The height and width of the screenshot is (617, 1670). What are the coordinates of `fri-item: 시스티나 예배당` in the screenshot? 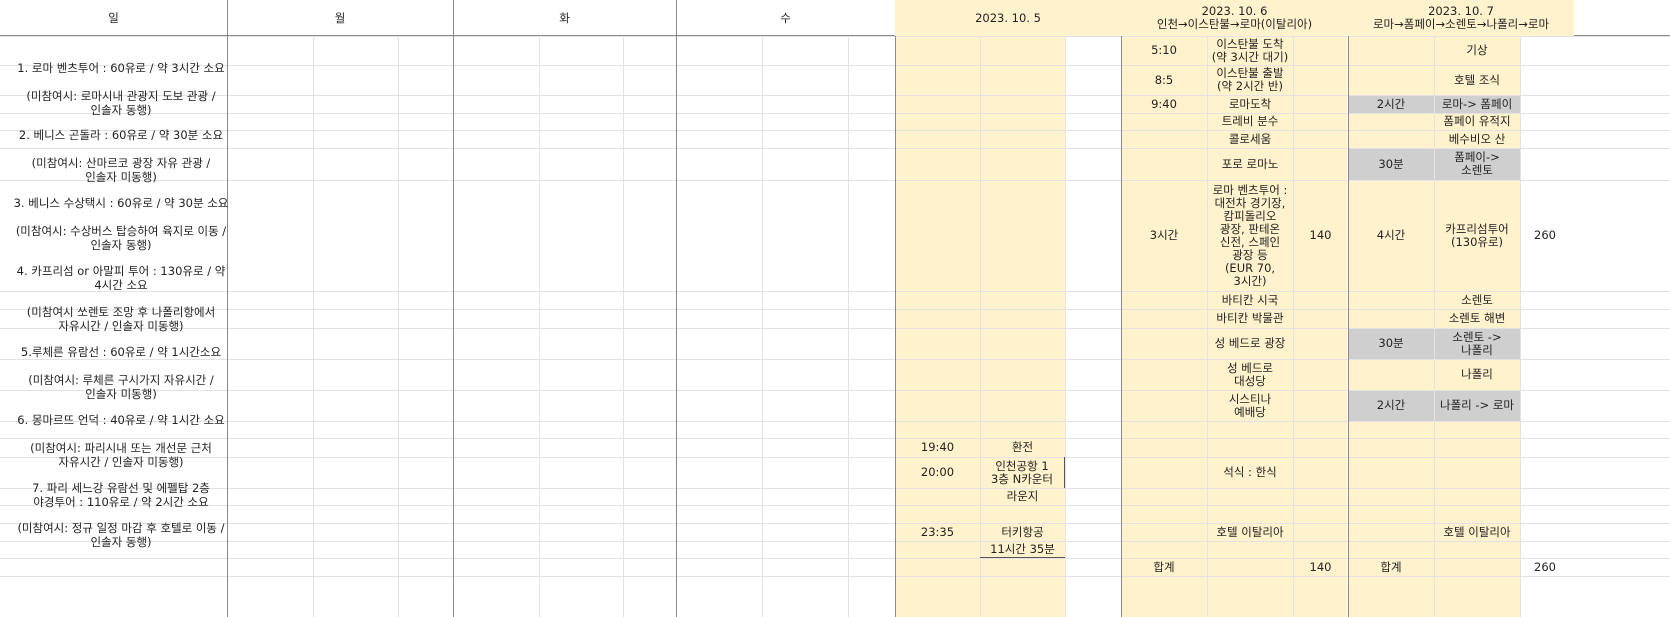 It's located at (1250, 405).